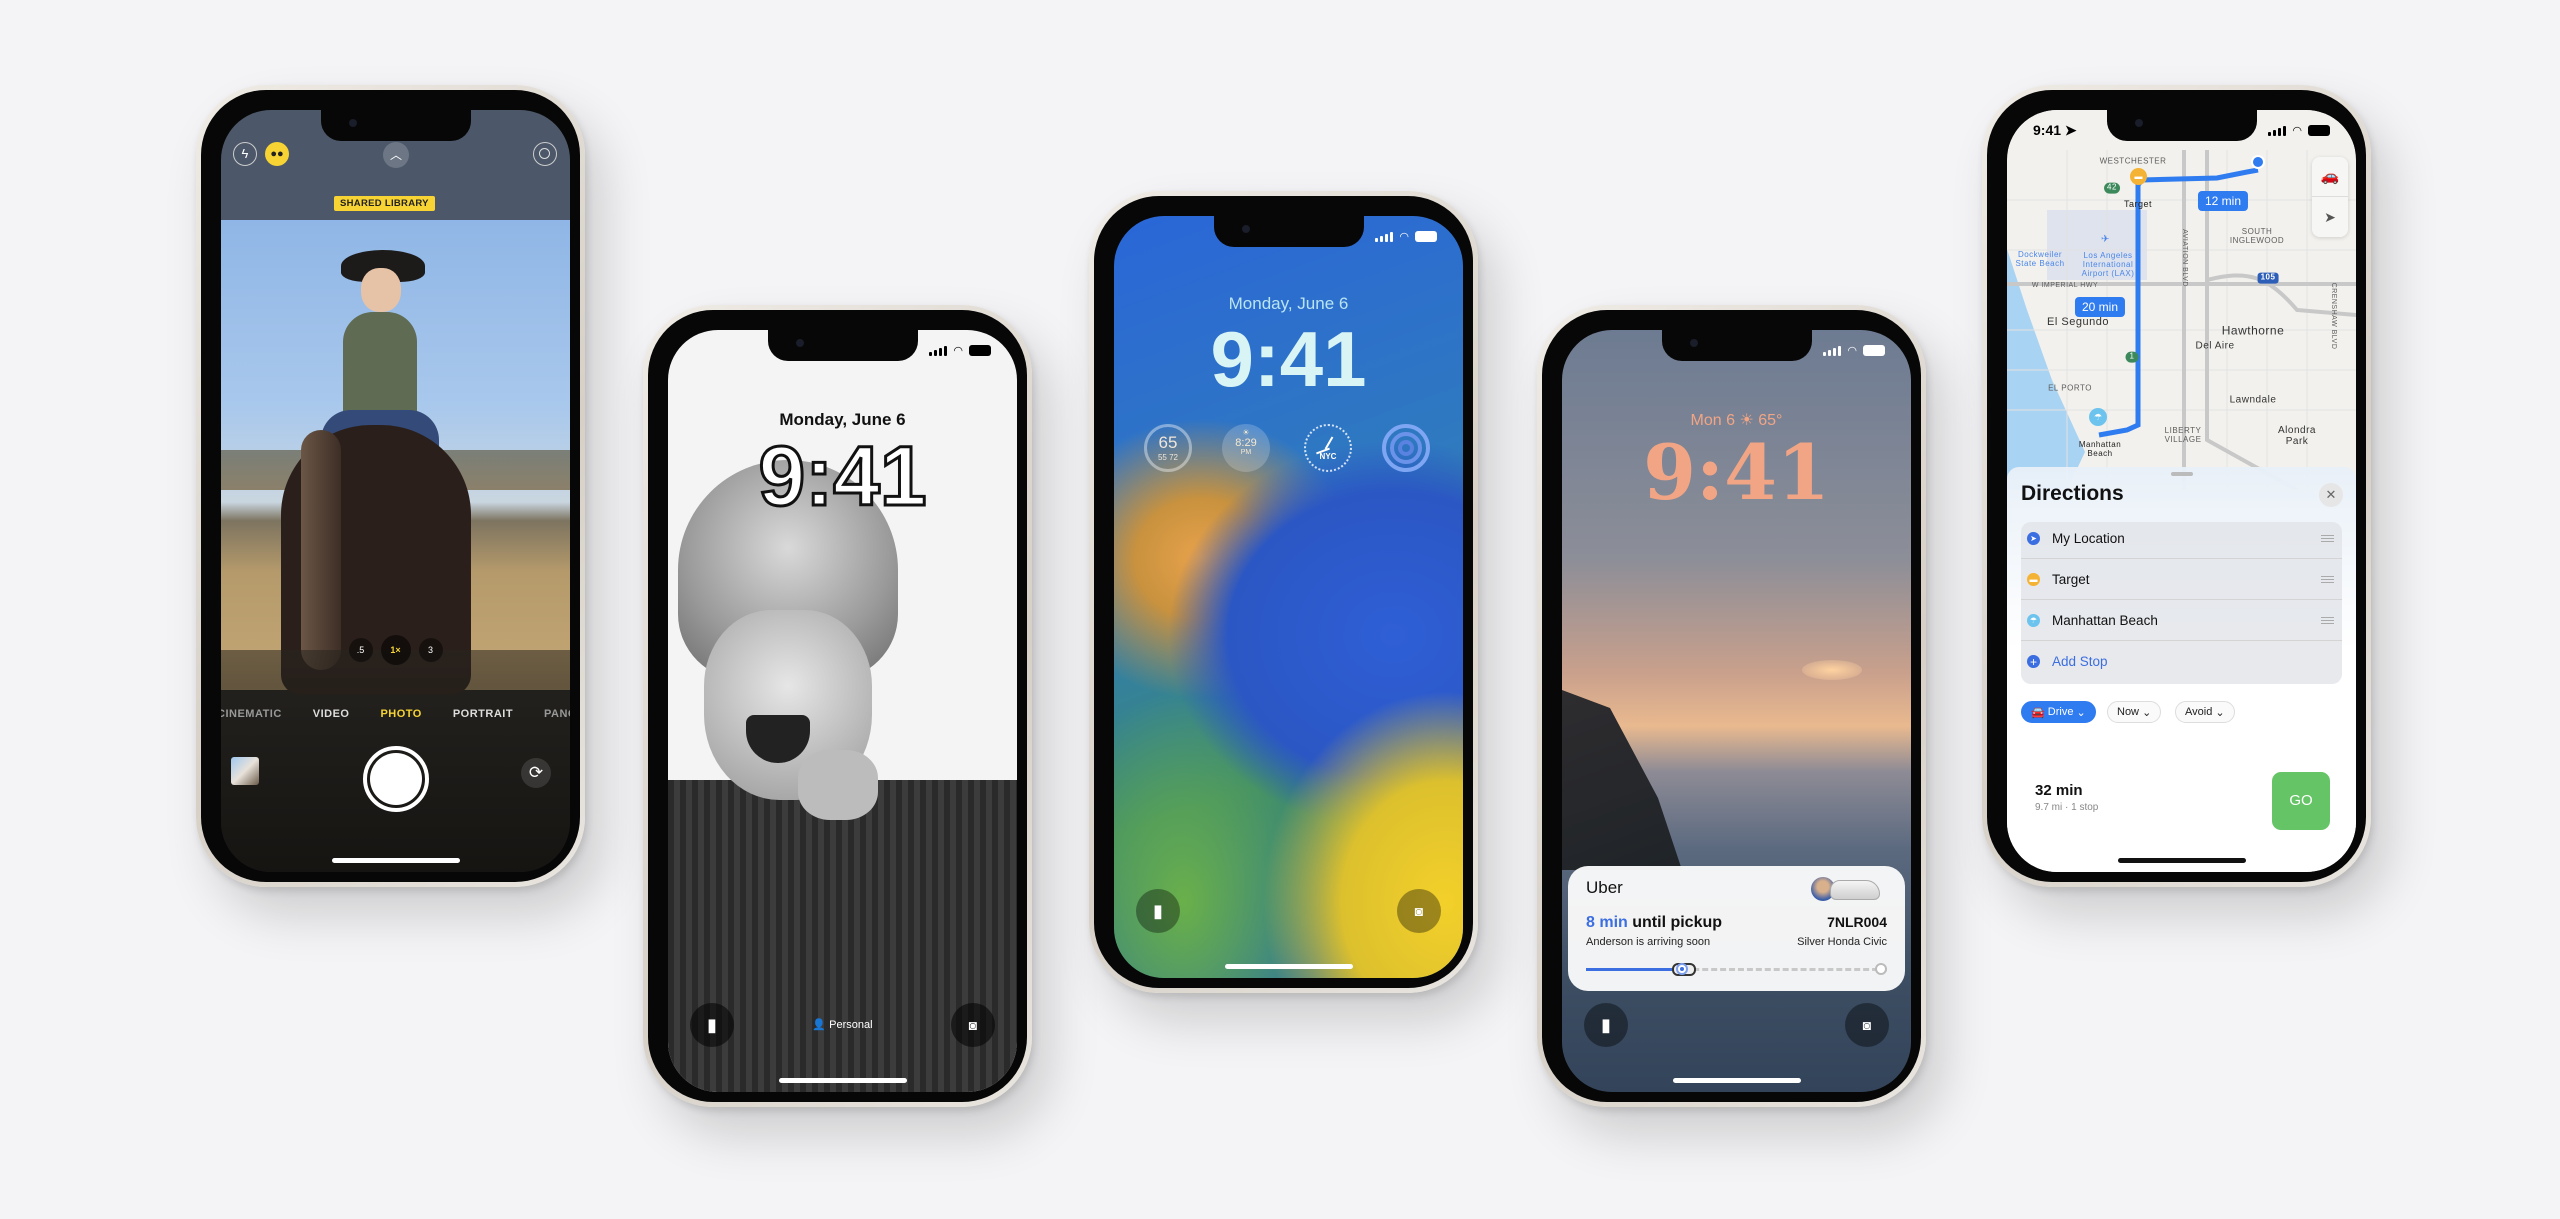 The height and width of the screenshot is (1219, 2560). What do you see at coordinates (2268, 278) in the screenshot?
I see `hwy-105-shield: 105` at bounding box center [2268, 278].